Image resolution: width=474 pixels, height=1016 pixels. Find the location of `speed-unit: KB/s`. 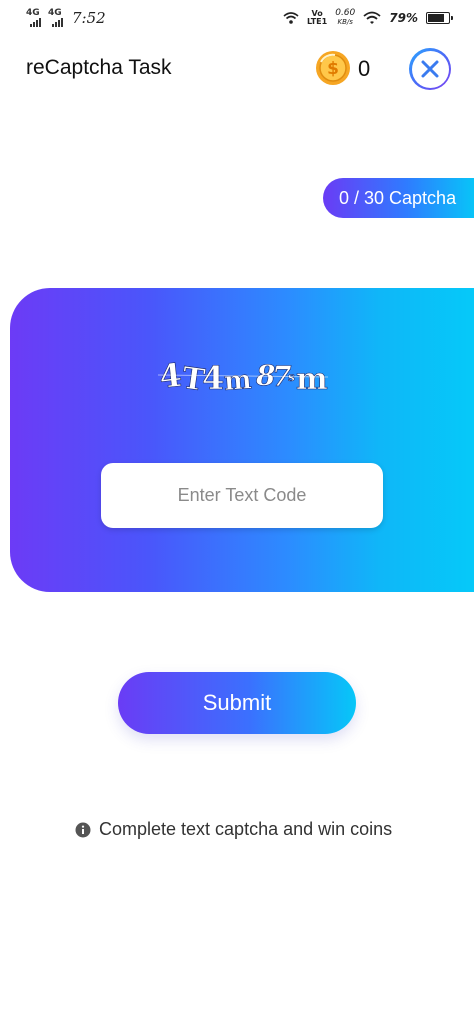

speed-unit: KB/s is located at coordinates (345, 22).